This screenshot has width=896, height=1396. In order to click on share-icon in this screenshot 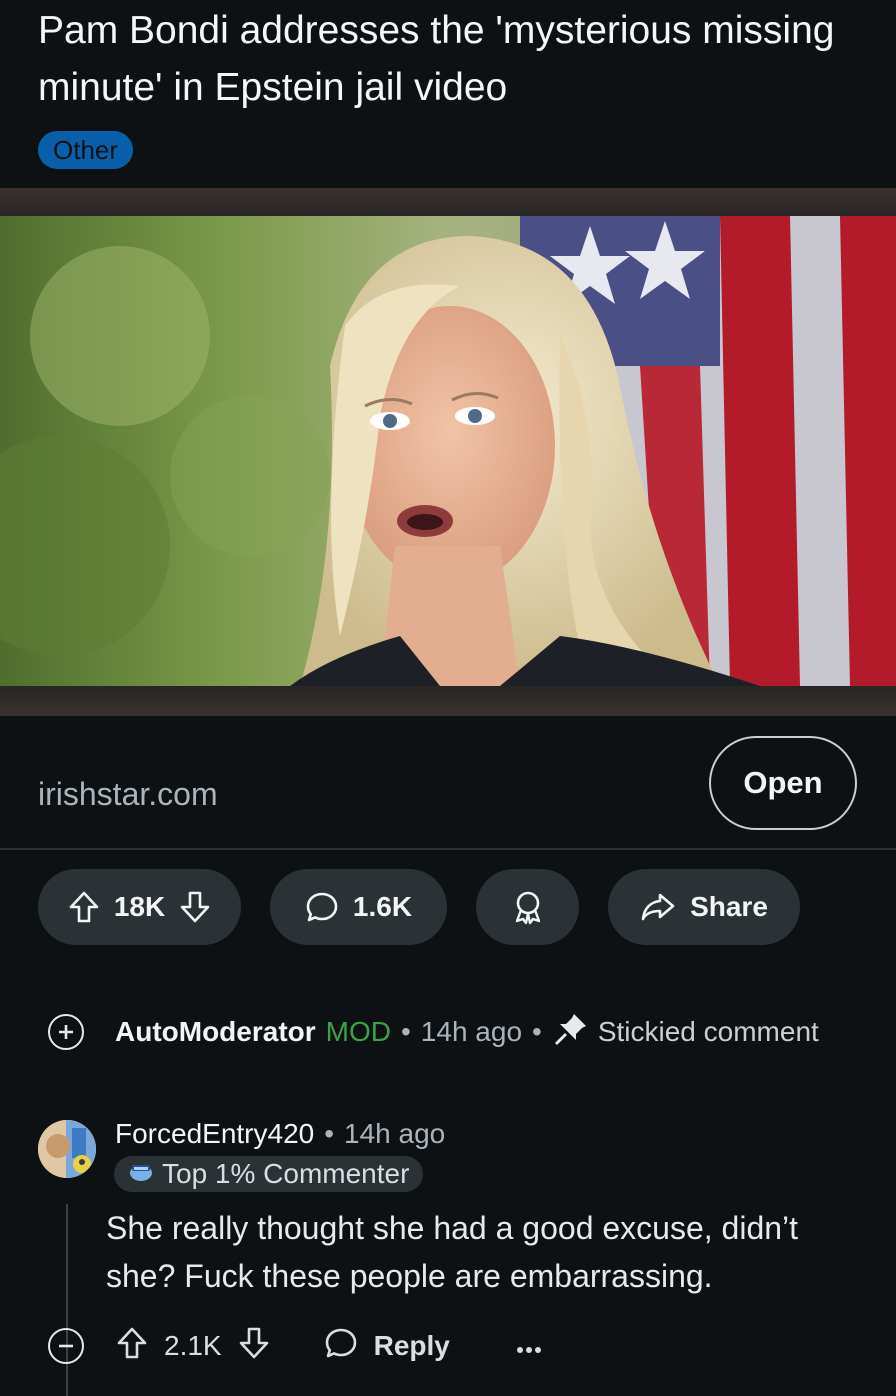, I will do `click(658, 907)`.